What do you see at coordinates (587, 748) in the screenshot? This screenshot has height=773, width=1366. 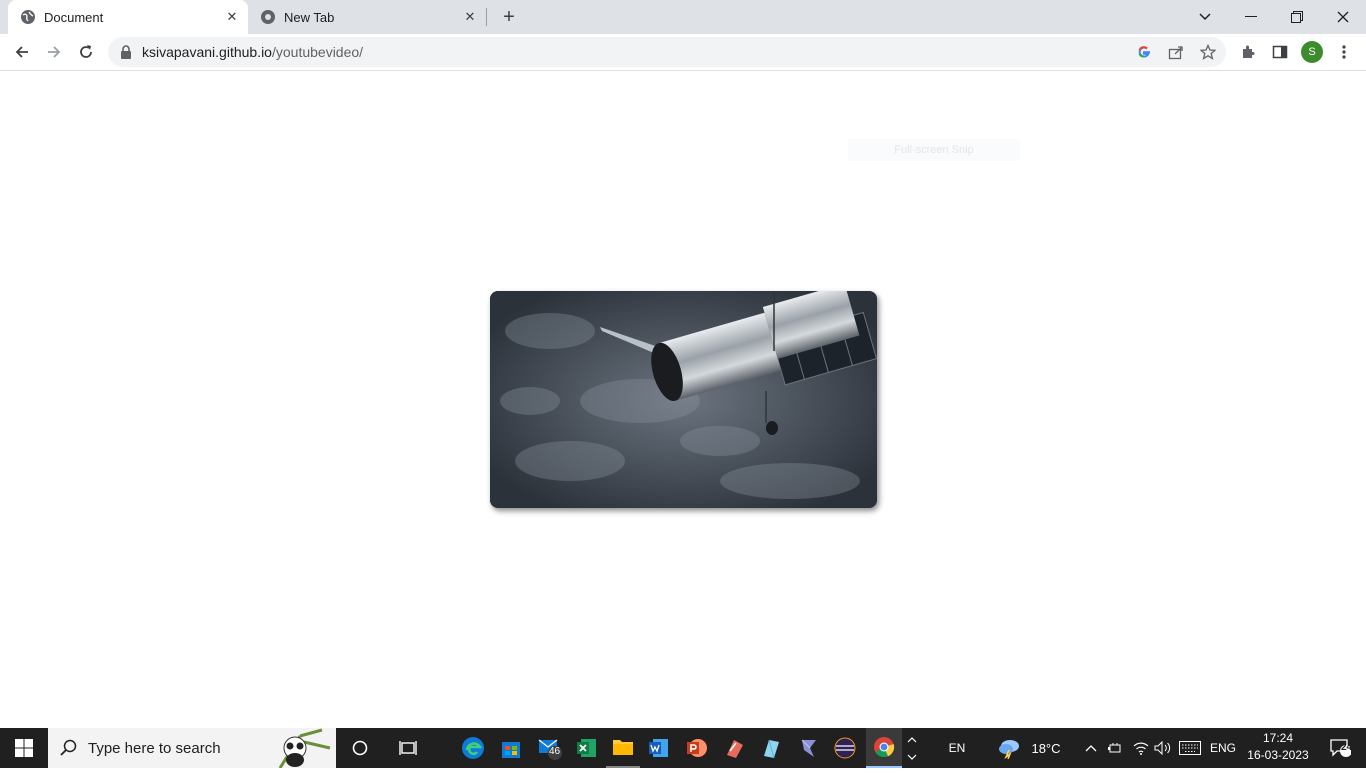 I see `excel-icon` at bounding box center [587, 748].